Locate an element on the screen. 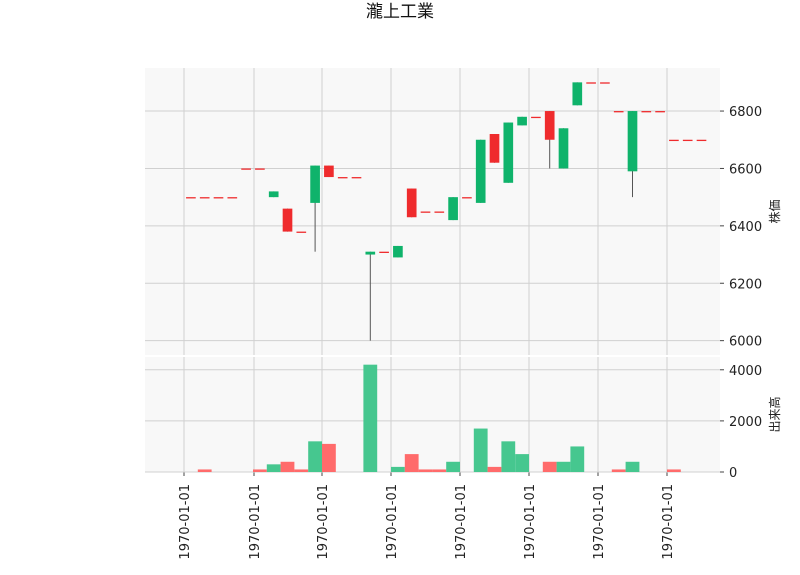 This screenshot has width=800, height=575. price-tick-label: 6000 is located at coordinates (745, 342).